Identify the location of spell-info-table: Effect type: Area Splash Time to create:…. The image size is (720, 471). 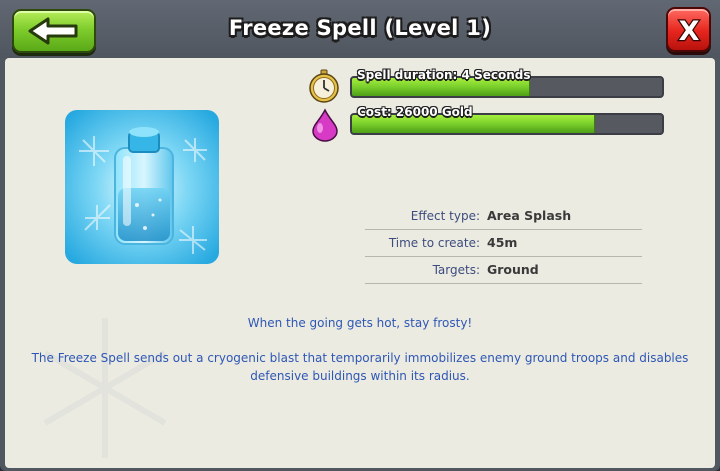
(503, 243).